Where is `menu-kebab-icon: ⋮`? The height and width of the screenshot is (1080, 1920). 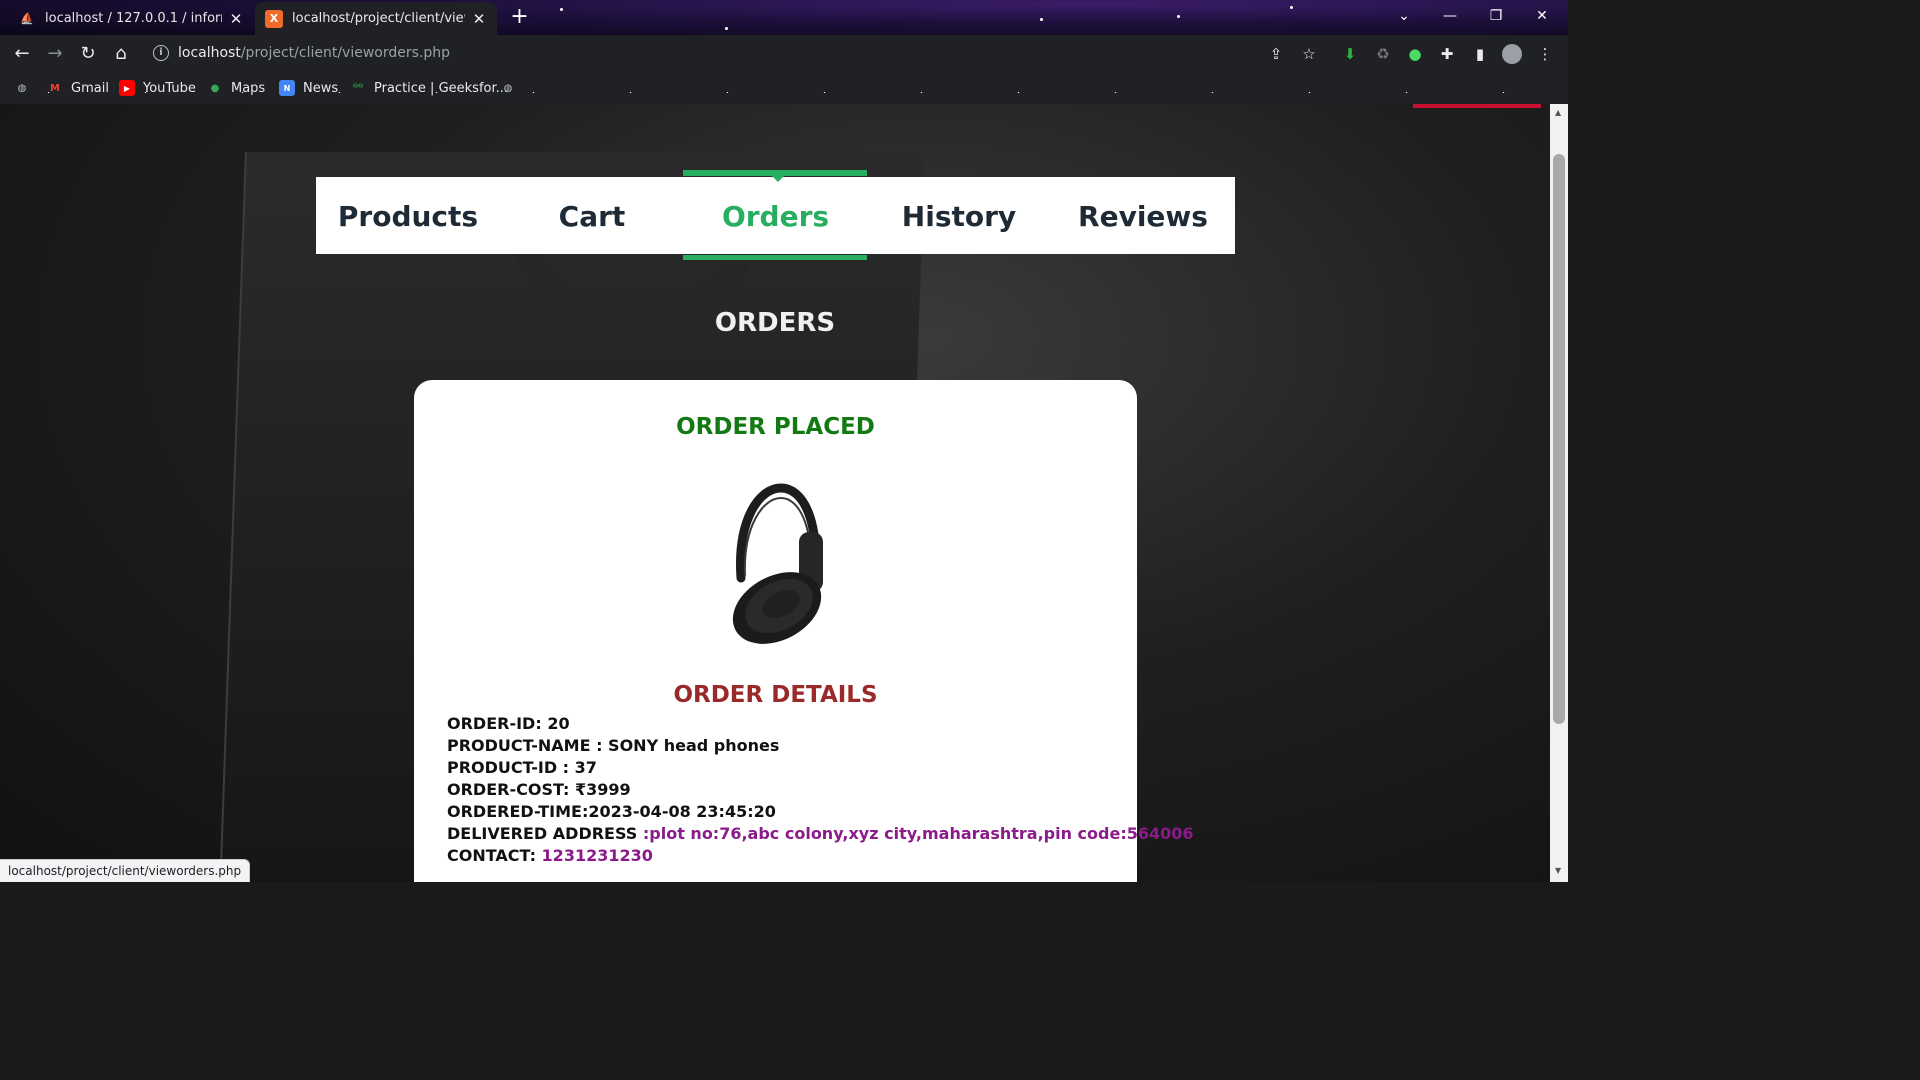
menu-kebab-icon: ⋮ is located at coordinates (1545, 54).